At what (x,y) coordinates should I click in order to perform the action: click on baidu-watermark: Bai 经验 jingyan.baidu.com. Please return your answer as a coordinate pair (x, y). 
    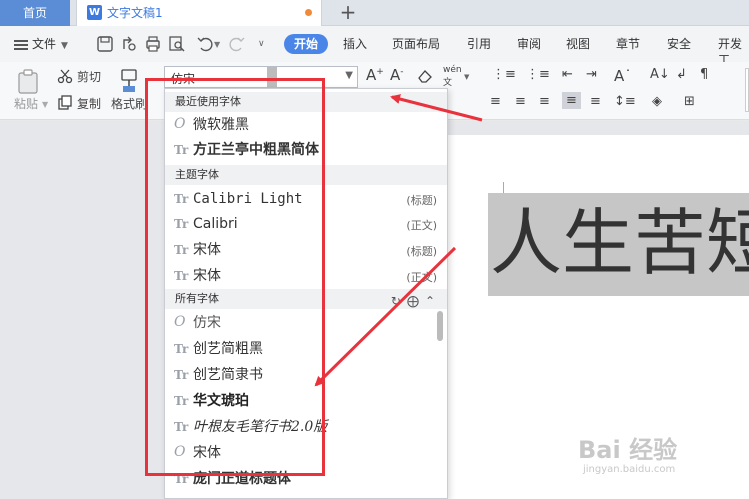
    Looking at the image, I should click on (628, 452).